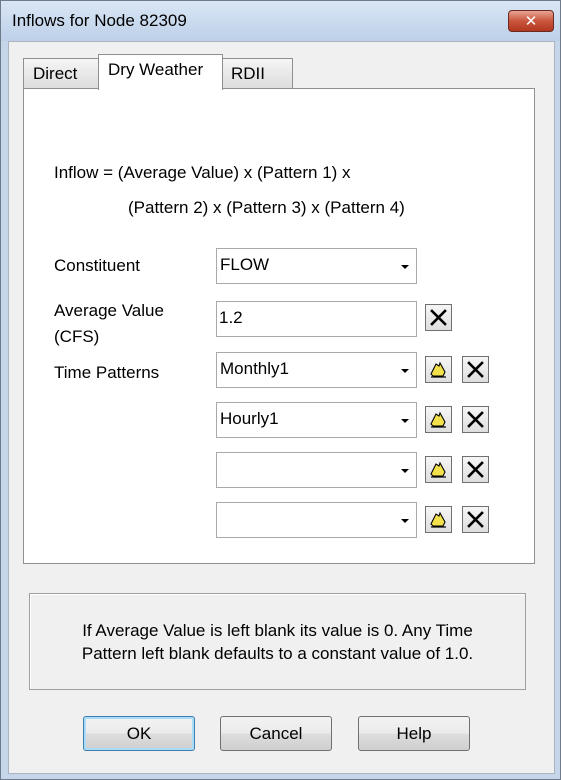  I want to click on formula-line-2: (Pattern 2) x (Pattern 3) x (Pattern 4), so click(266, 207).